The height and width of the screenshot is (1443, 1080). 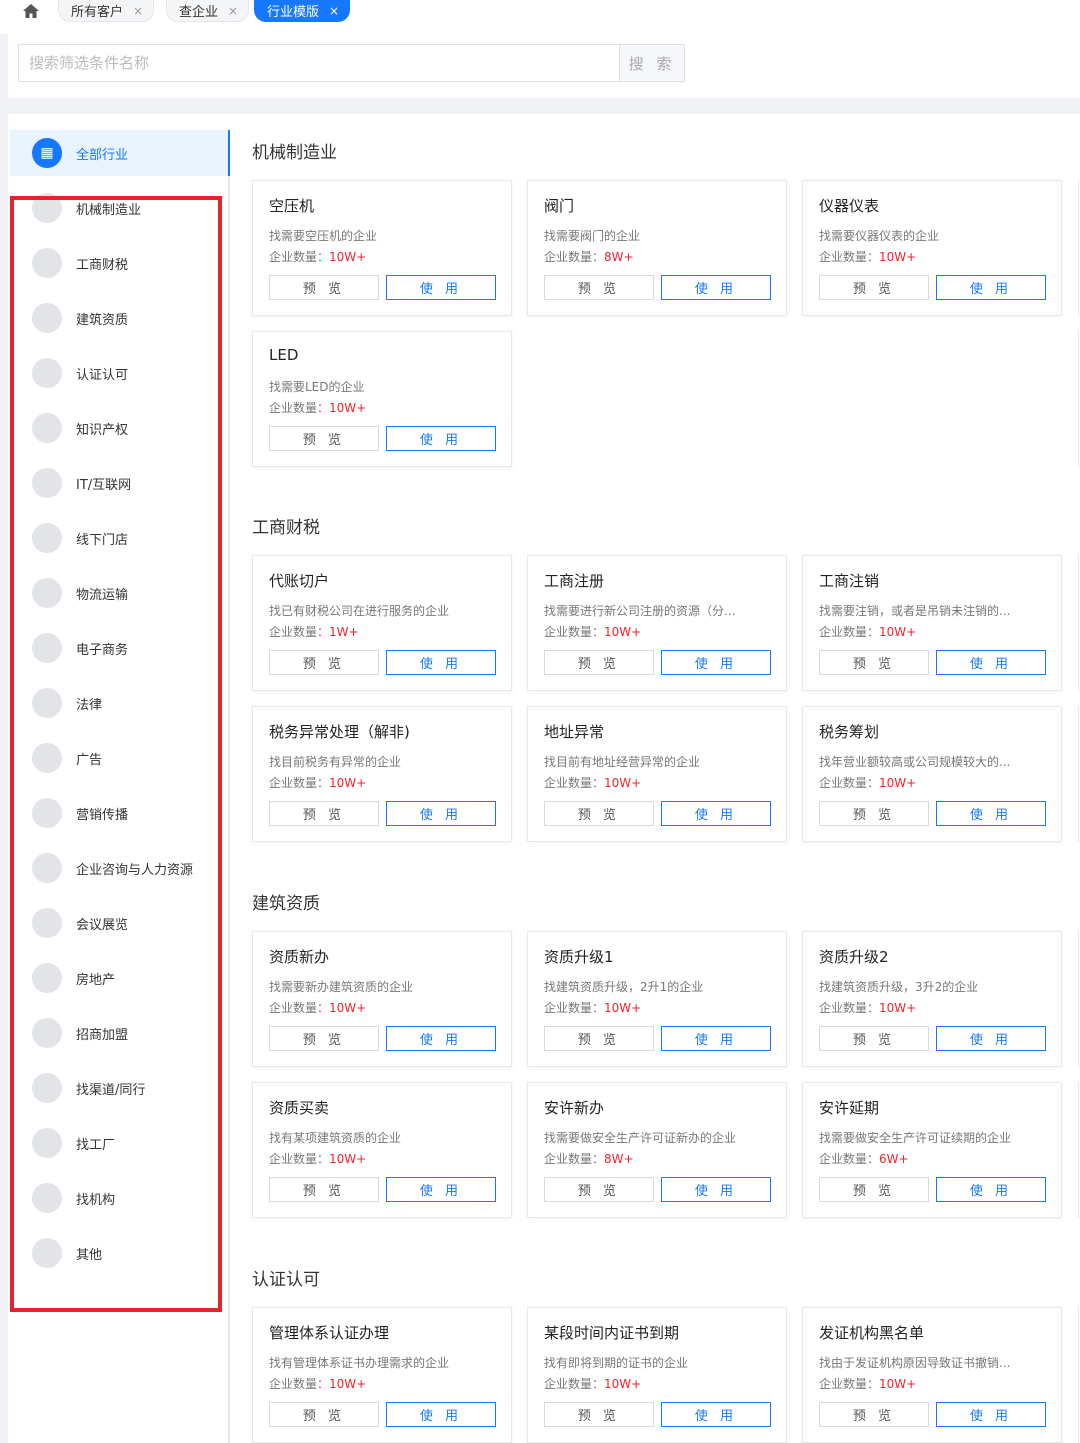 I want to click on template-card: 管理体系认证办理 找有管理体系证书办理需求的企业 企业数量：10W+ 预 览使 用, so click(x=382, y=1375).